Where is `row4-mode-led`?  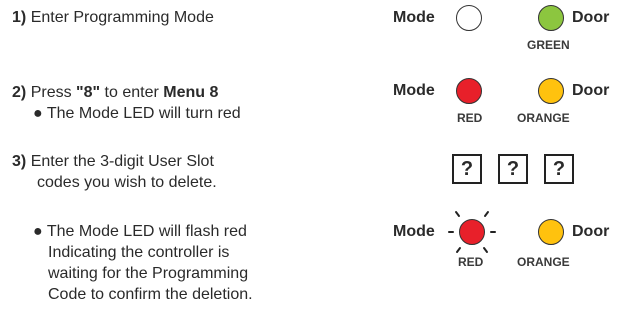 row4-mode-led is located at coordinates (472, 232).